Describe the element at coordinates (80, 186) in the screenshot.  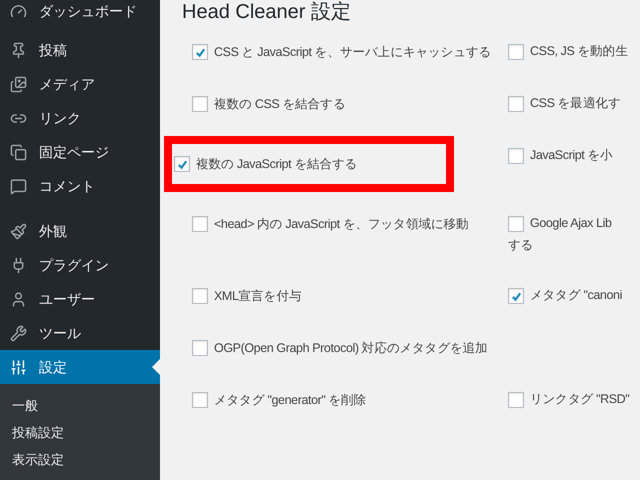
I see `sidebar-item: コメント` at that location.